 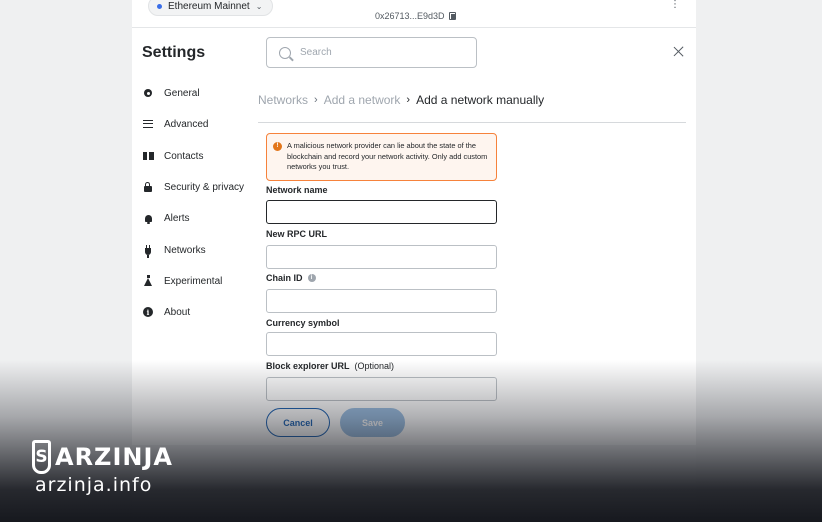 What do you see at coordinates (675, 5) in the screenshot?
I see `kebab-menu-icon: ⋮` at bounding box center [675, 5].